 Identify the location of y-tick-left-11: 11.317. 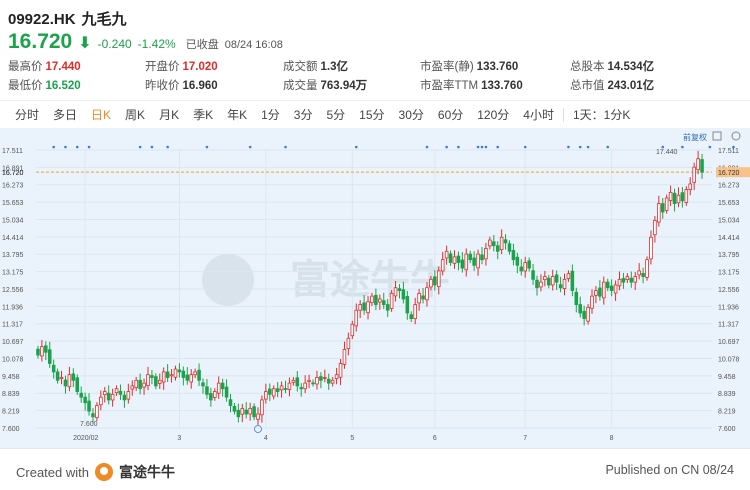
(12, 325).